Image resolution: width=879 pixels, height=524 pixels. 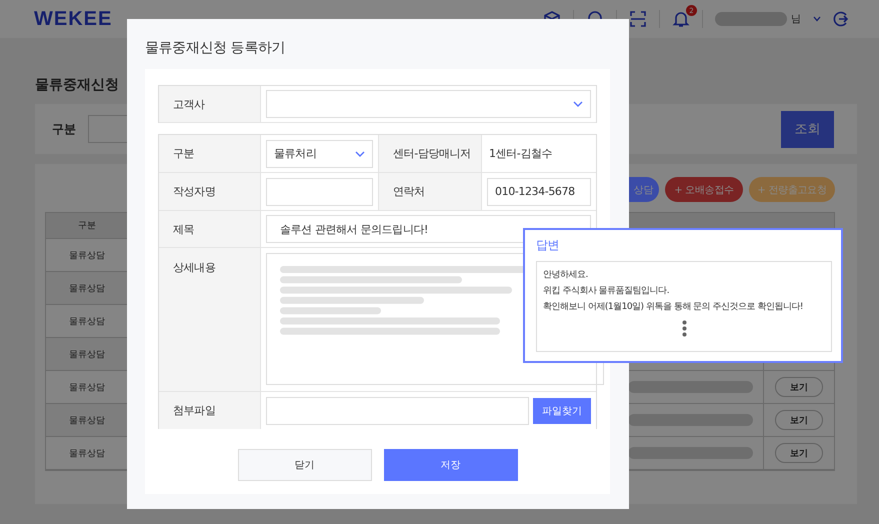 What do you see at coordinates (210, 191) in the screenshot?
I see `field-label: 작성자명` at bounding box center [210, 191].